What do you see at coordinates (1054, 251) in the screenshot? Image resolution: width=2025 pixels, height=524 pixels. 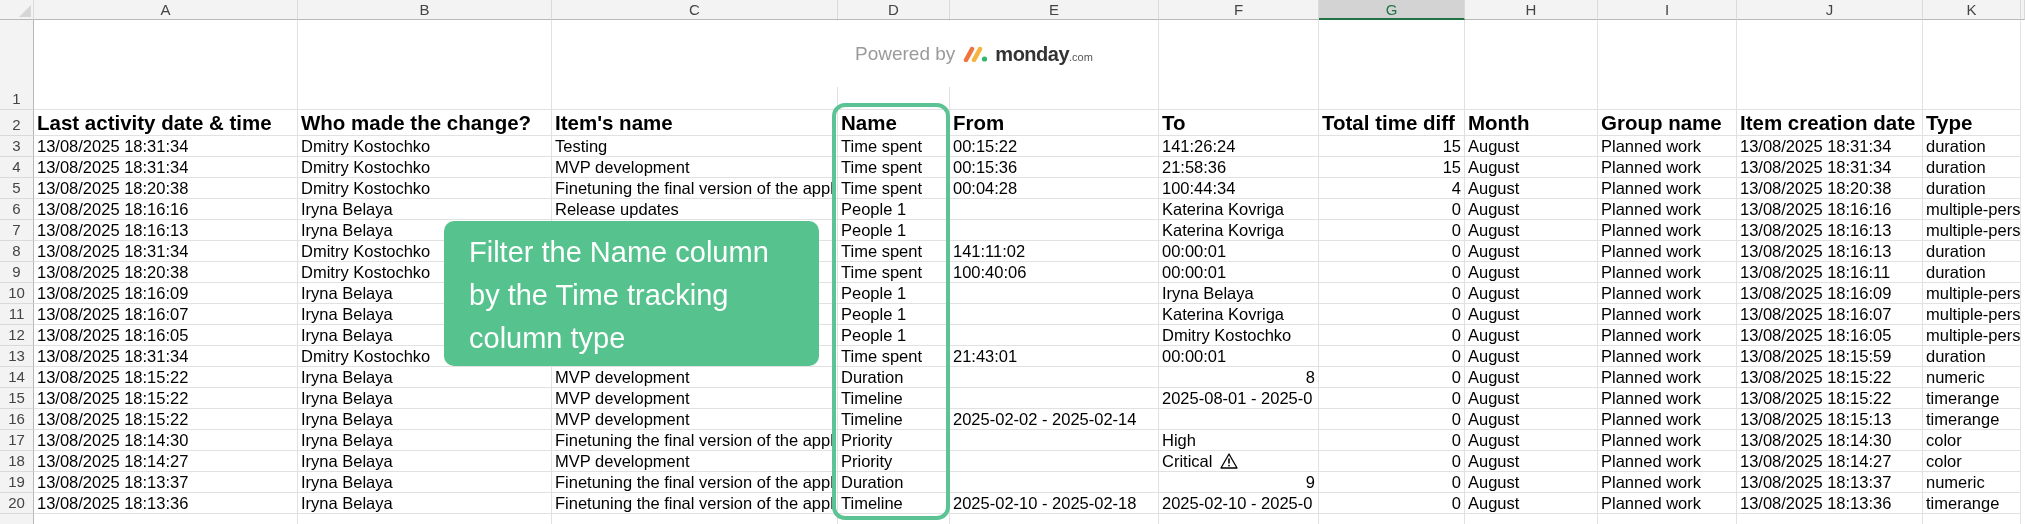 I see `table-cell: 141:11:02` at bounding box center [1054, 251].